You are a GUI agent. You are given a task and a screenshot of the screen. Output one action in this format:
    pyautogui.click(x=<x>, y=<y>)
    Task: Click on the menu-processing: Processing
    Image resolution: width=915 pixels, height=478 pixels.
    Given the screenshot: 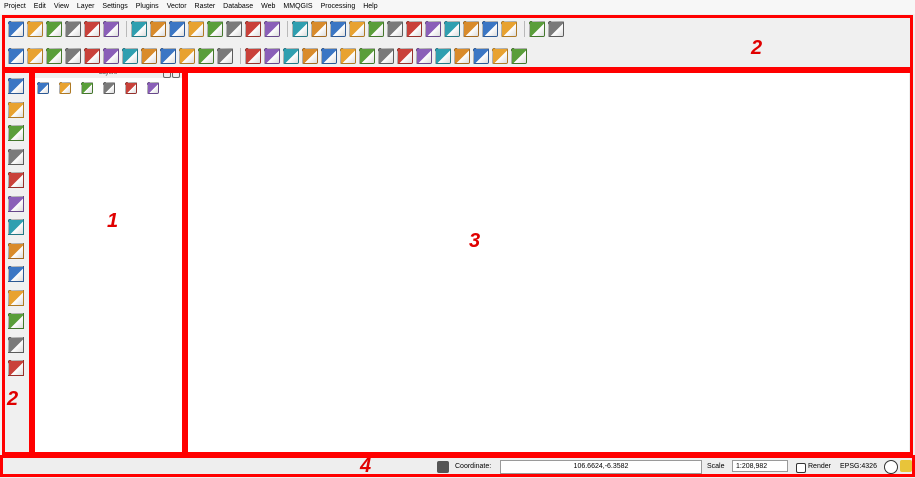 What is the action you would take?
    pyautogui.click(x=338, y=7)
    